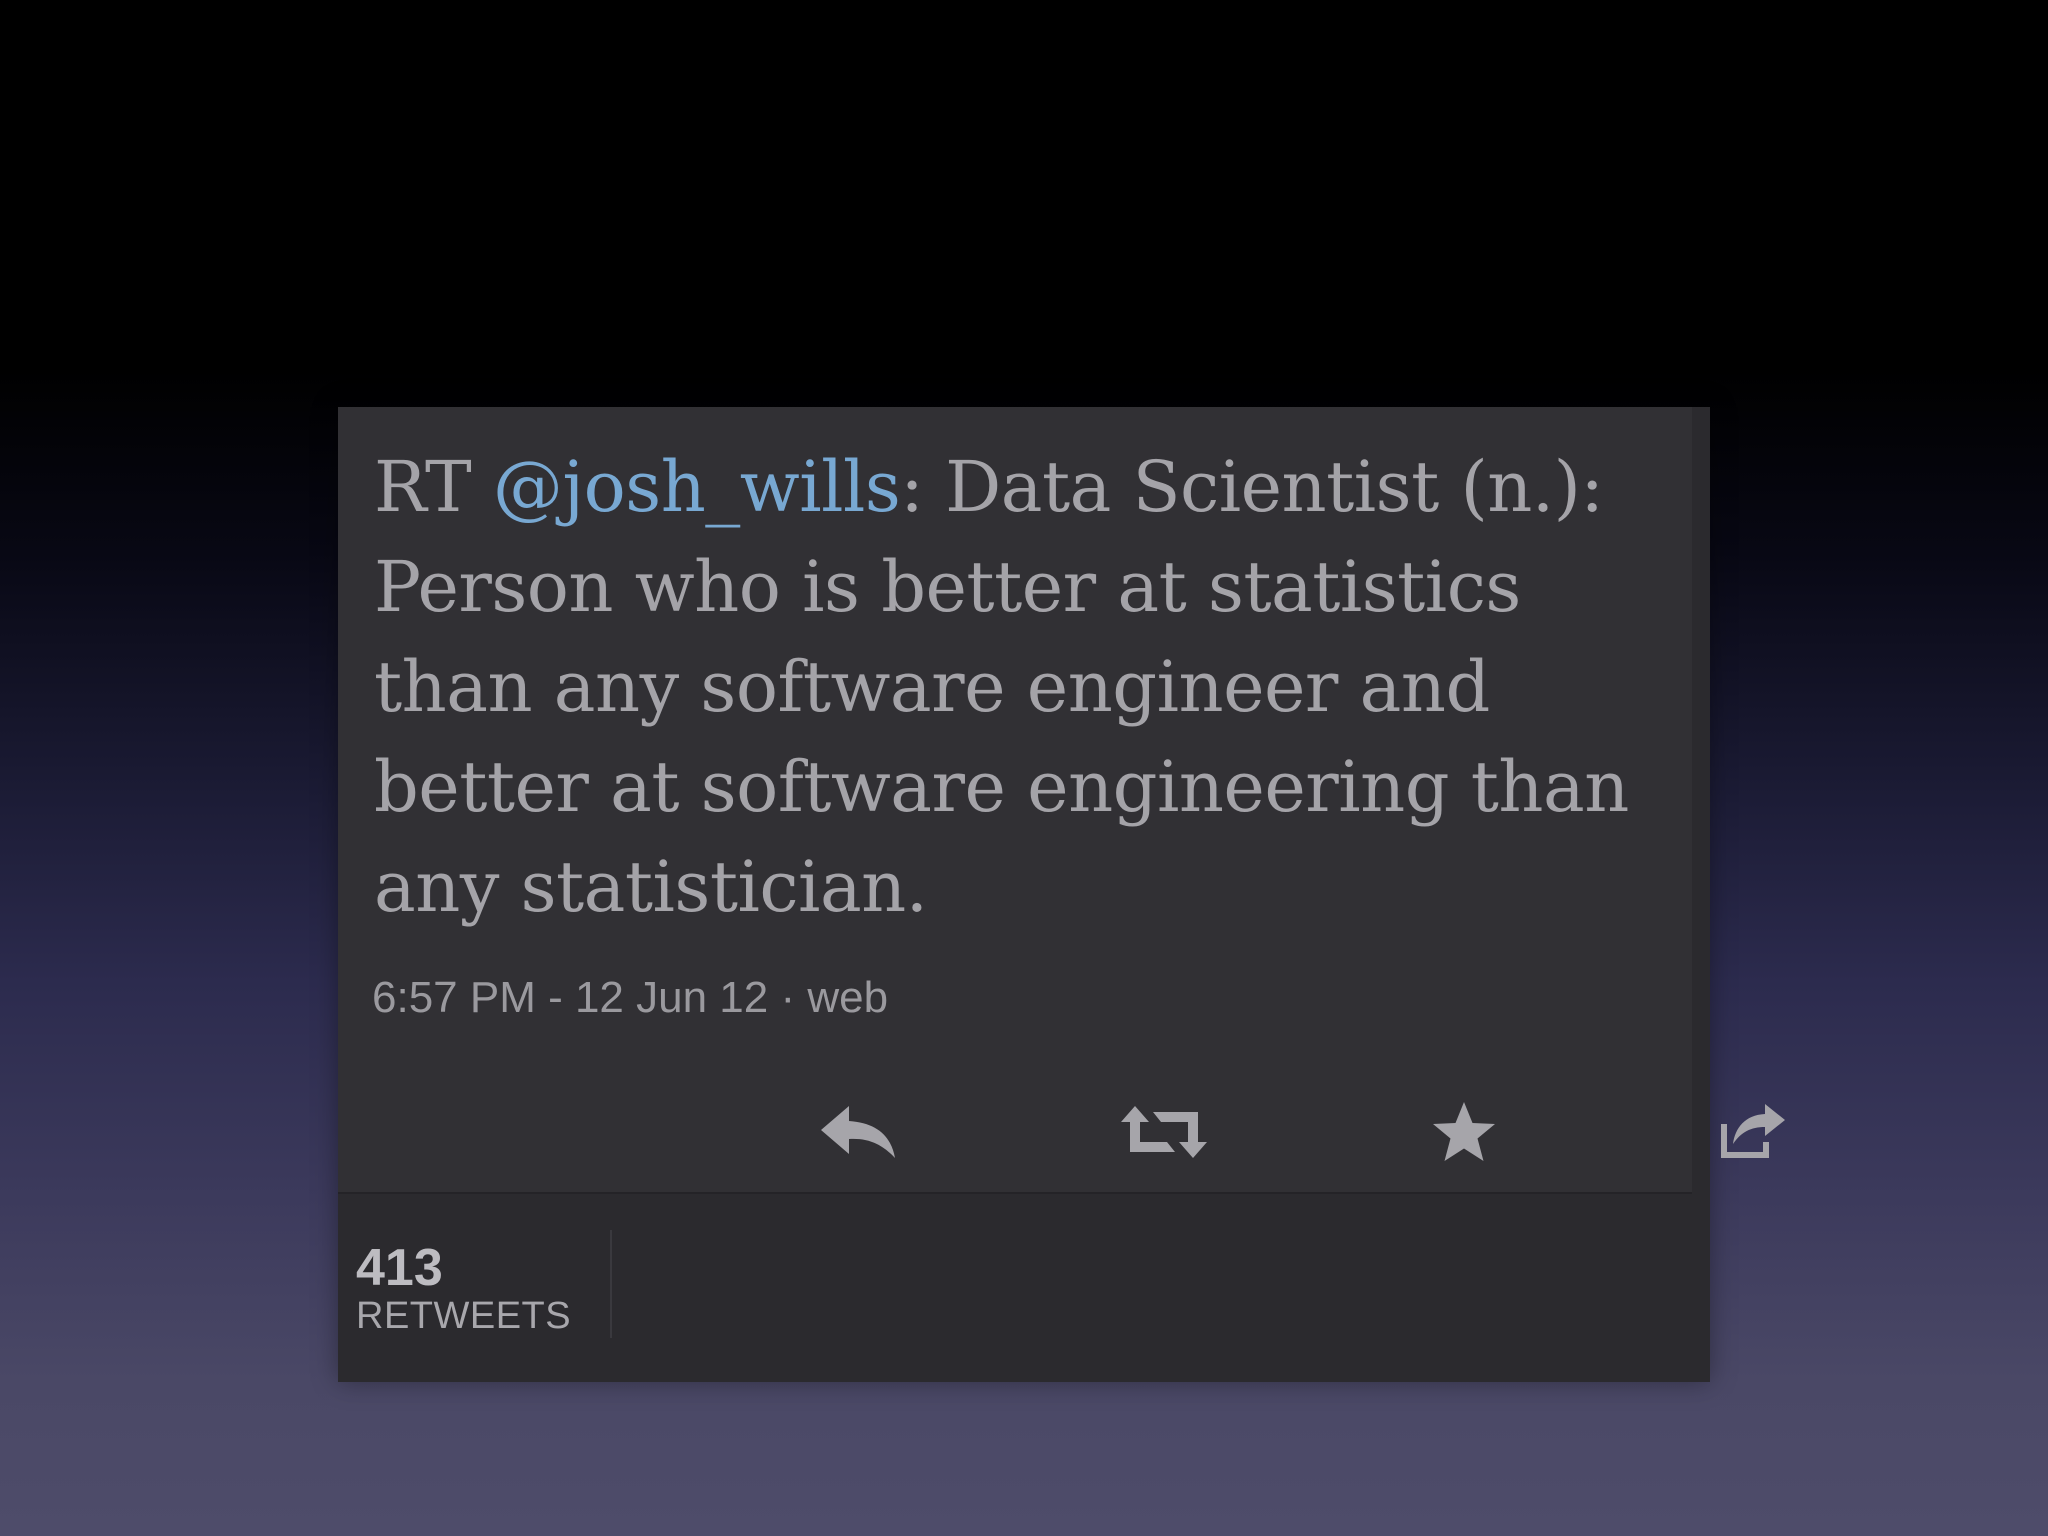 This screenshot has height=1536, width=2048. What do you see at coordinates (464, 1316) in the screenshot?
I see `retweet-label: RETWEETS` at bounding box center [464, 1316].